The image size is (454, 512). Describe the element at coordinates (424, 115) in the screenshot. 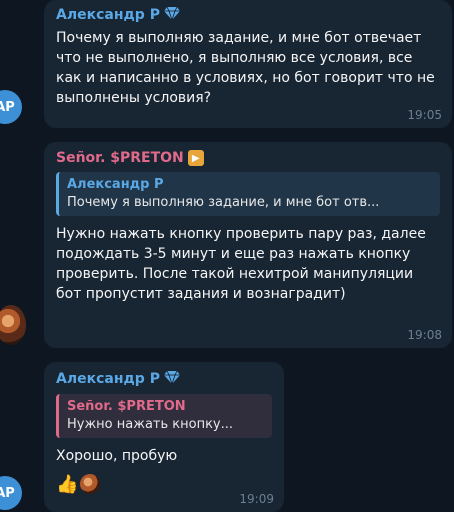

I see `message-time: 19:05` at that location.